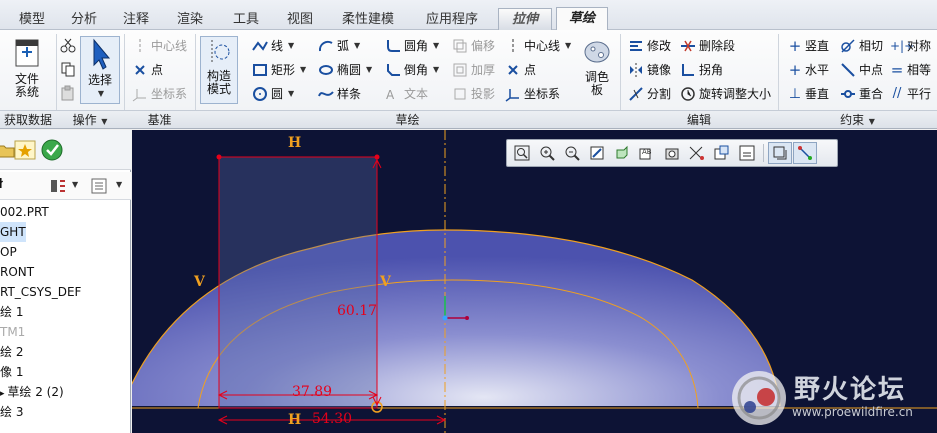 The width and height of the screenshot is (937, 433). Describe the element at coordinates (219, 70) in the screenshot. I see `construction-mode-toggle: 构造 模式` at that location.